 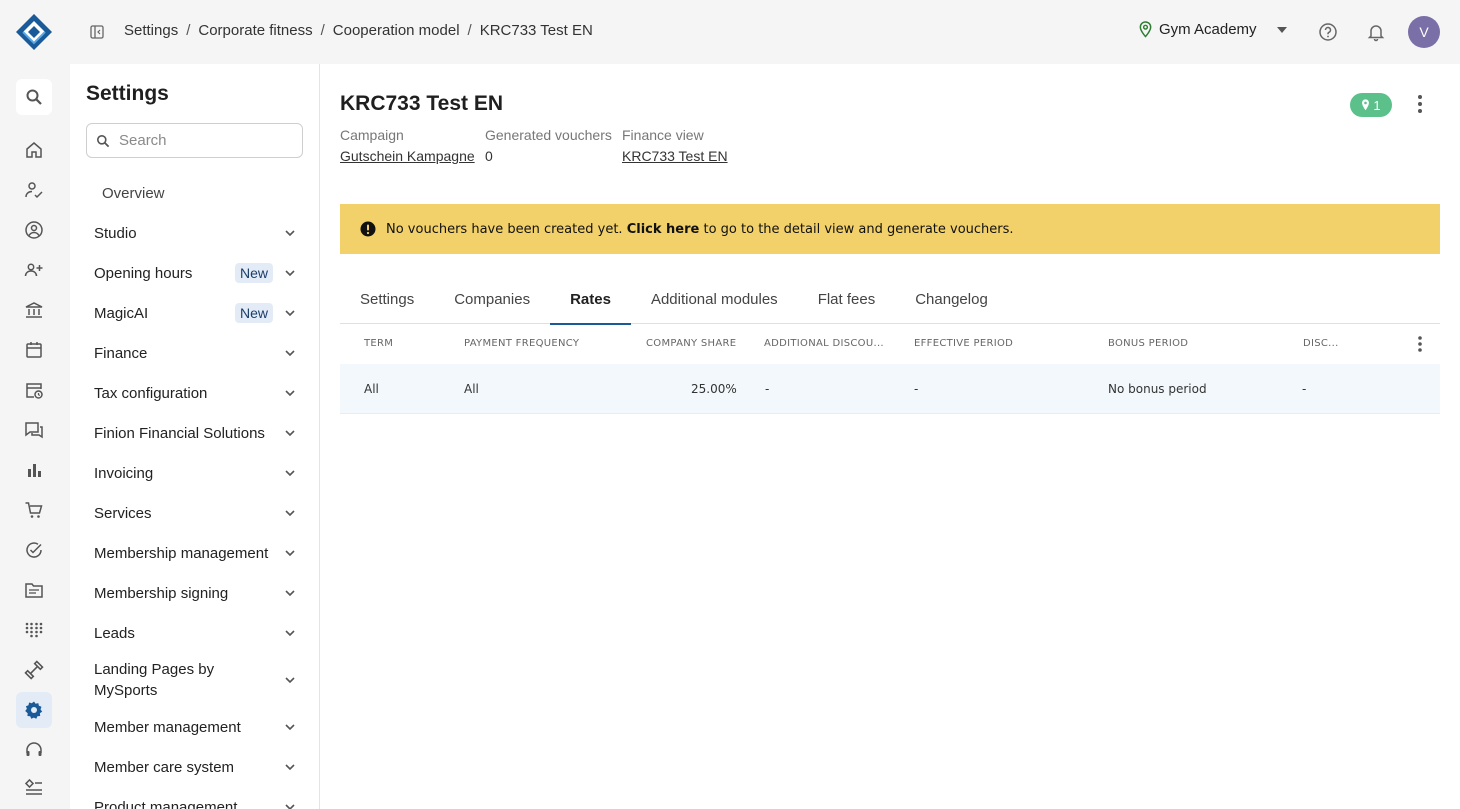 I want to click on nav-item-label: Finion Financial Solutions, so click(x=179, y=433).